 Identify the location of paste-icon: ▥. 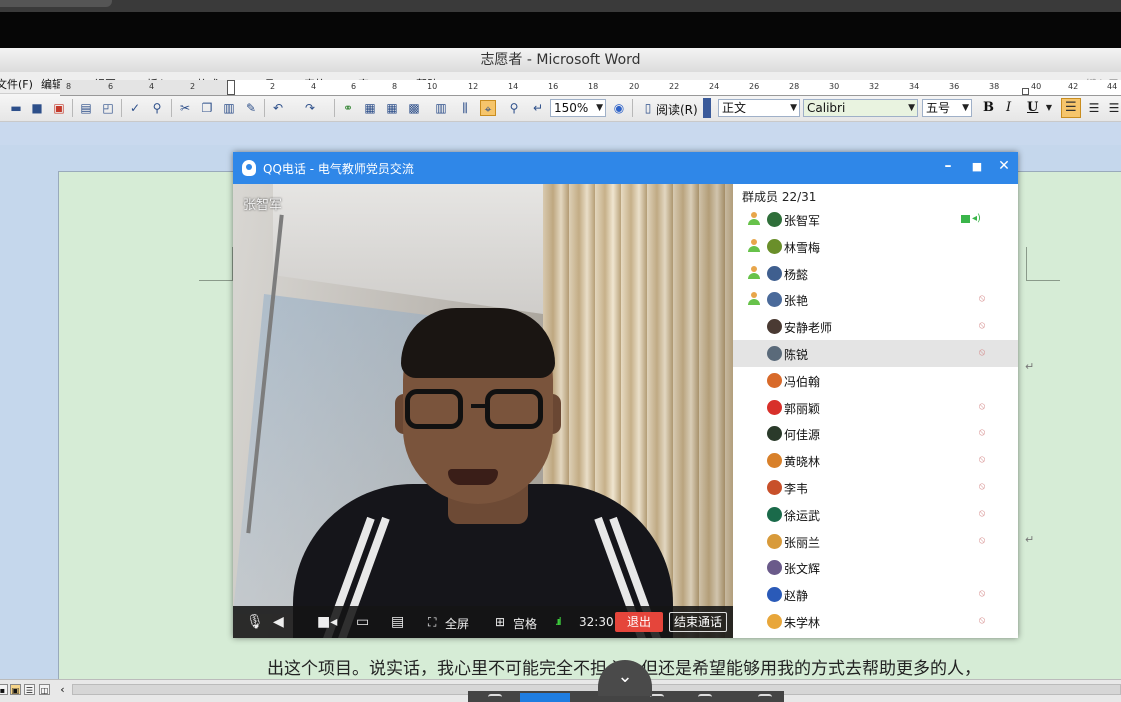
(229, 108).